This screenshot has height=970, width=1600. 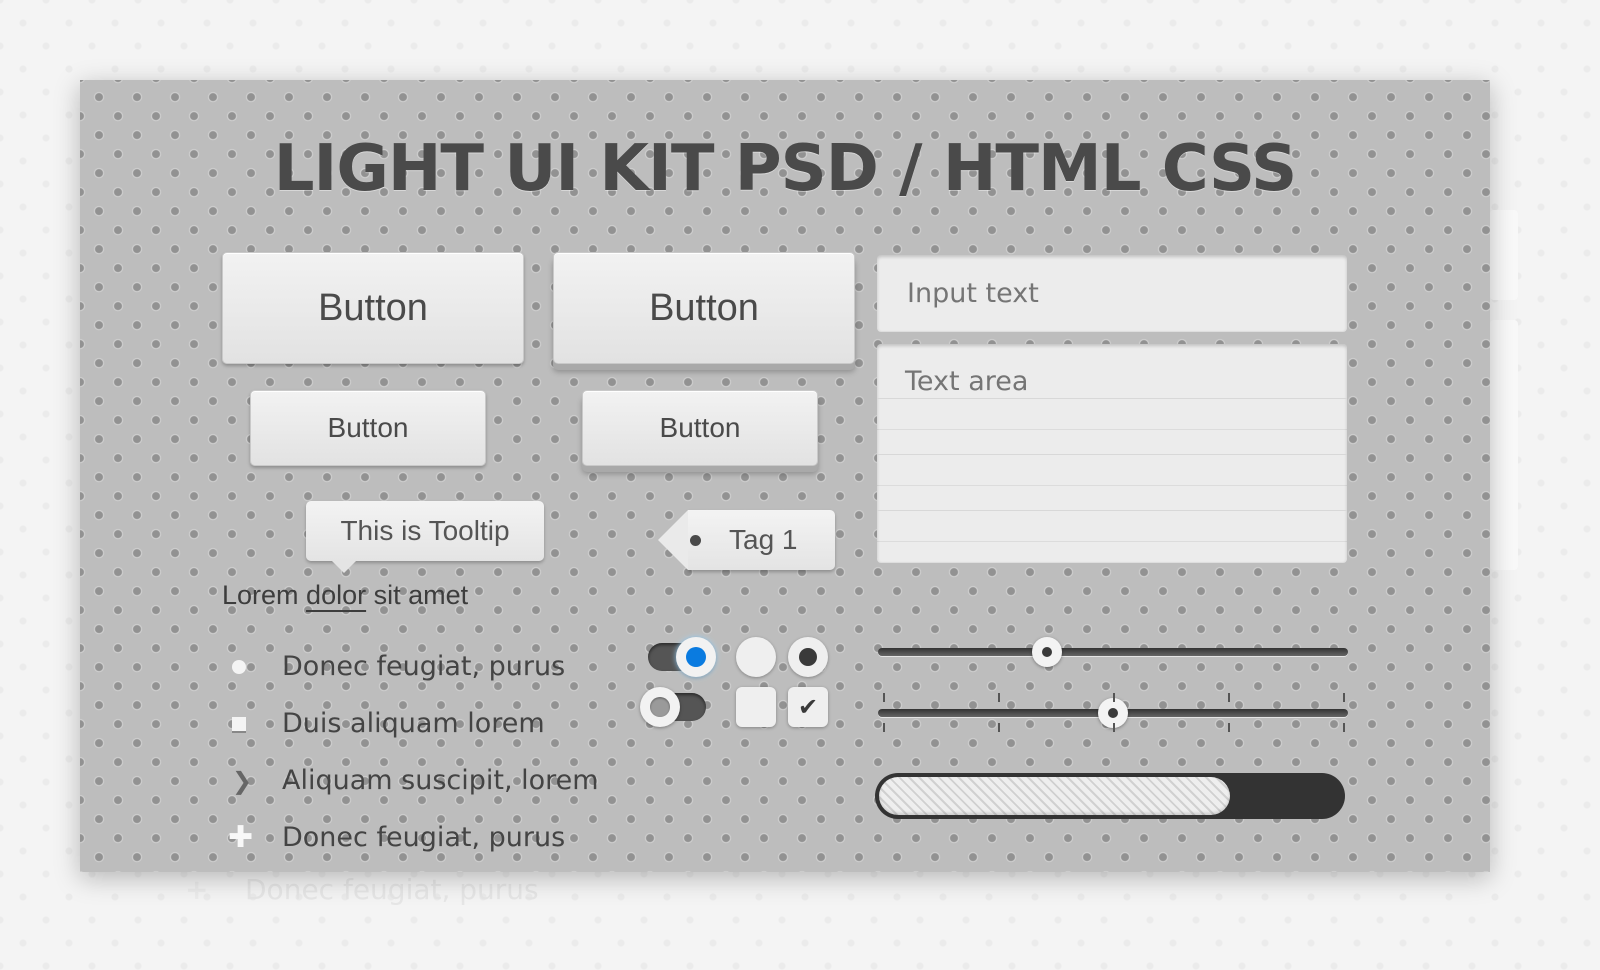 What do you see at coordinates (763, 539) in the screenshot?
I see `tag-label: Tag 1` at bounding box center [763, 539].